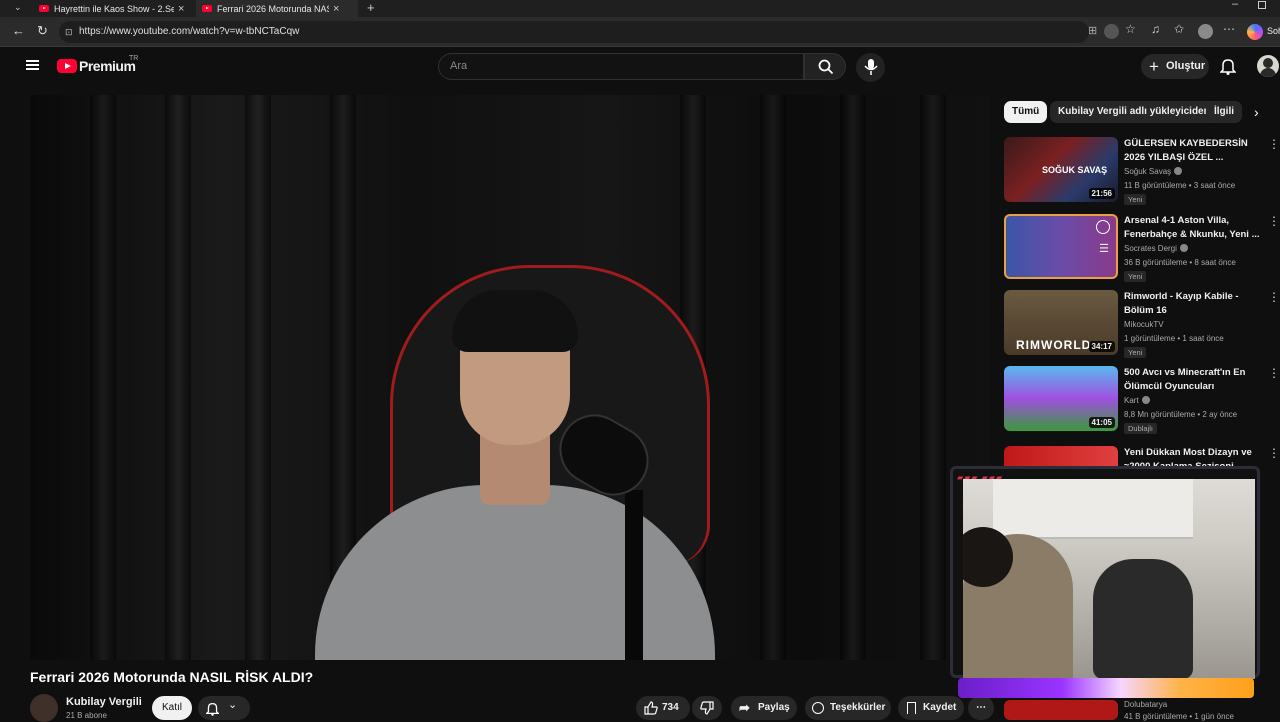 This screenshot has height=722, width=1280. I want to click on share-button: ➦ Paylaş, so click(764, 708).